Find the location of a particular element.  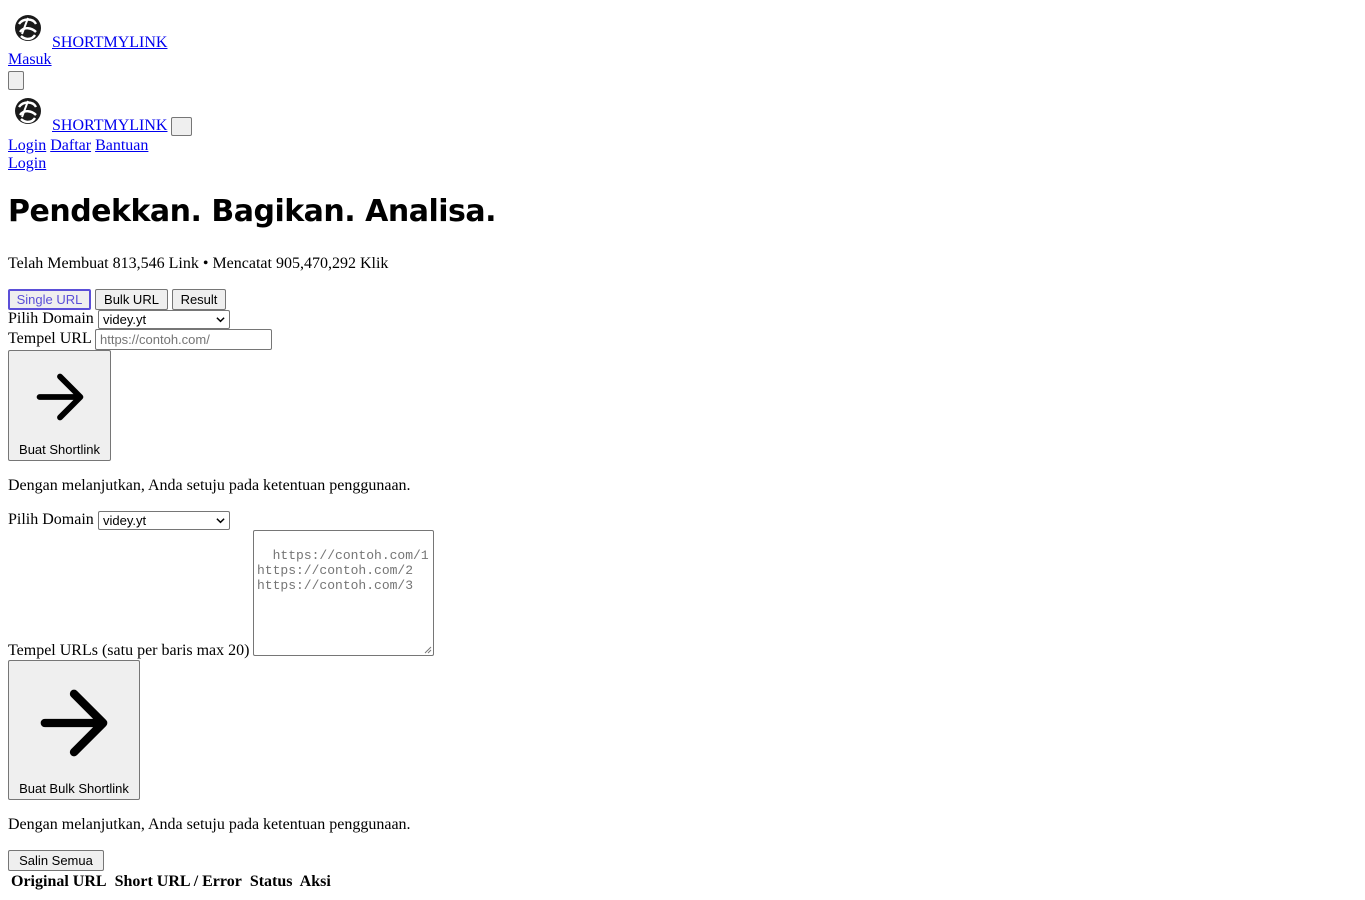

col-original-url: Original URL is located at coordinates (59, 881).